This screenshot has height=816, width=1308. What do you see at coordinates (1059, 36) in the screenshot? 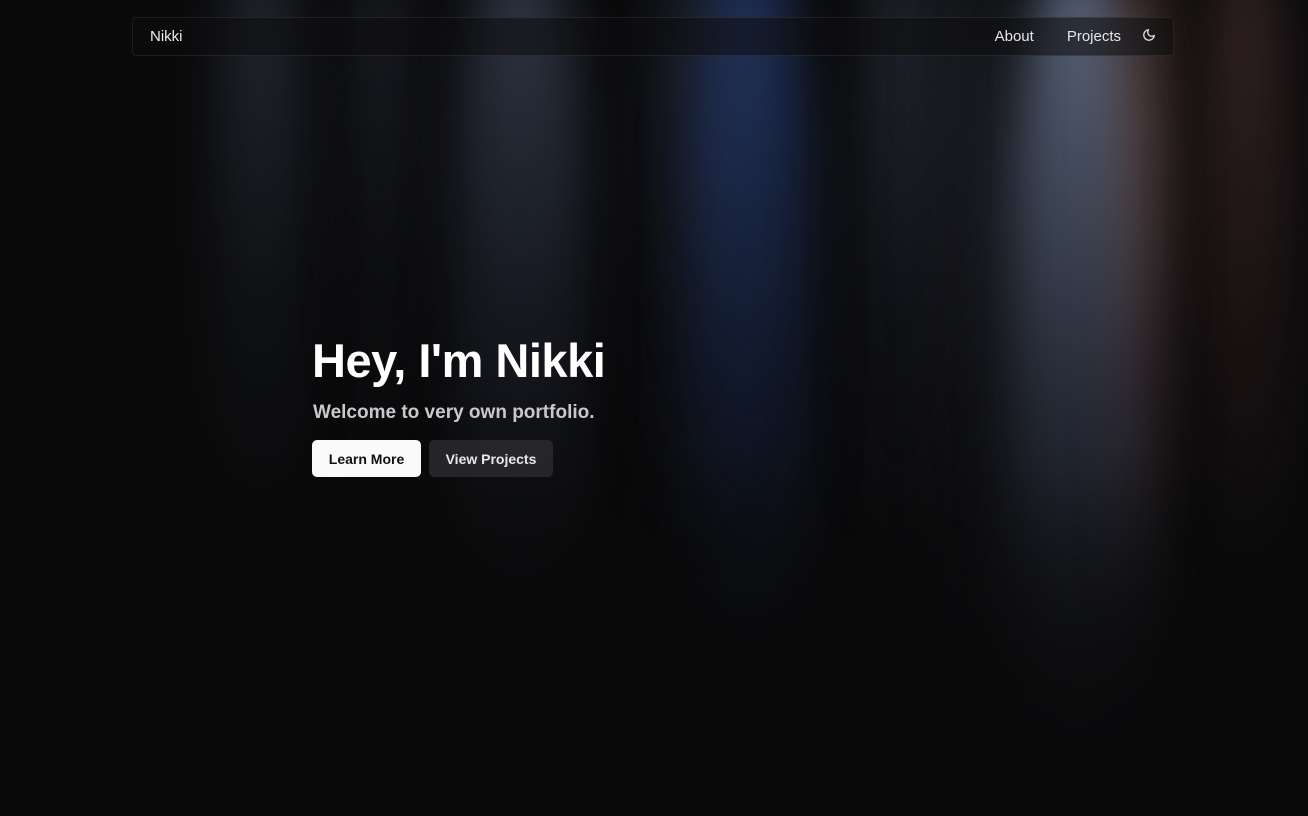
I see `nav-links: About Projects` at bounding box center [1059, 36].